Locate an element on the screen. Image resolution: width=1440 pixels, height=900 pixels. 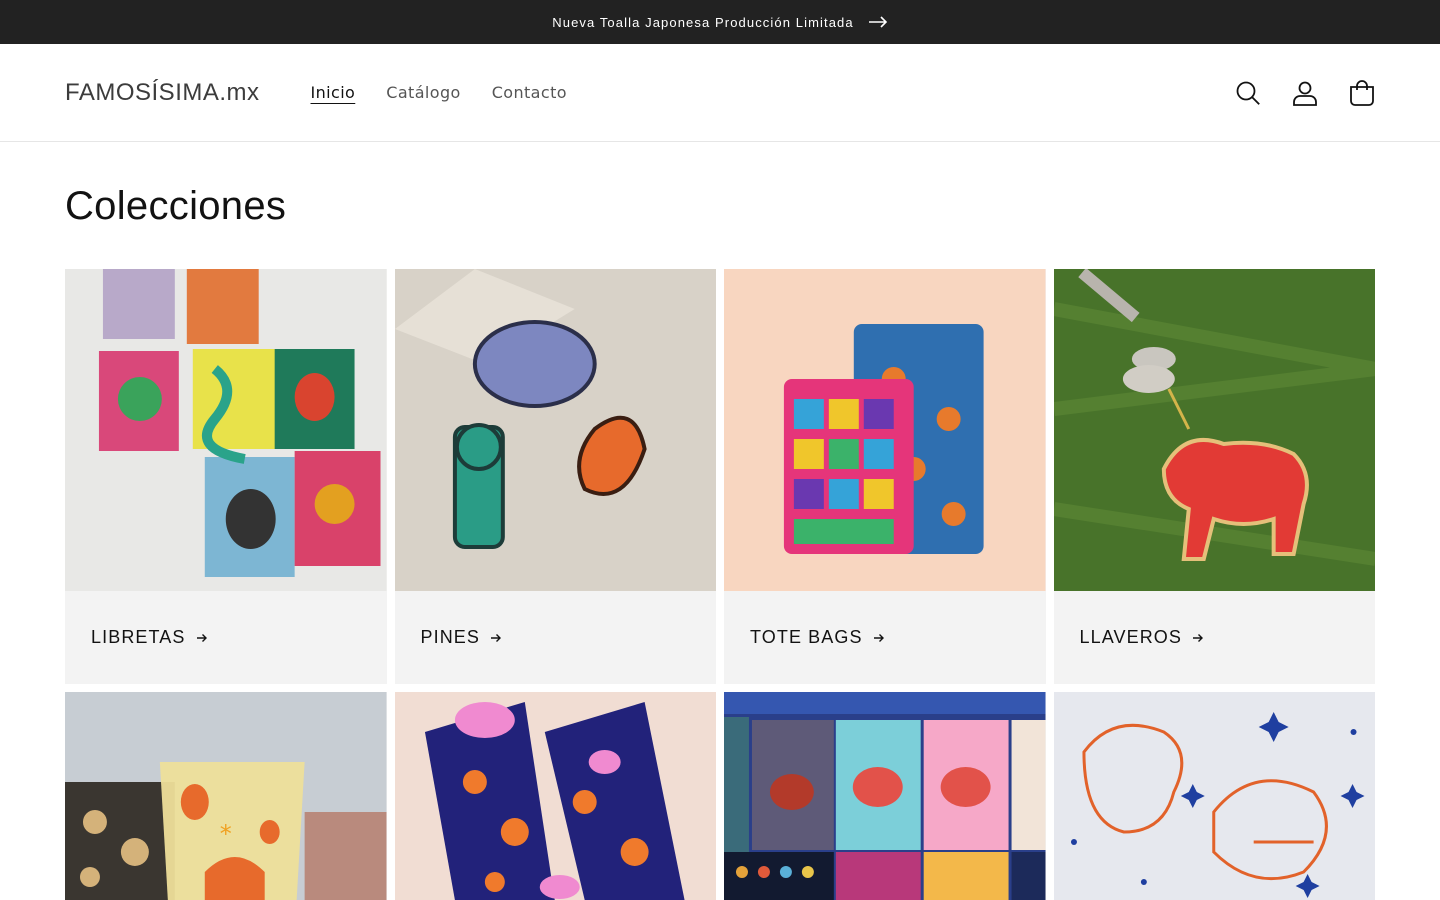
nav-link-contacto: Contacto is located at coordinates (529, 92).